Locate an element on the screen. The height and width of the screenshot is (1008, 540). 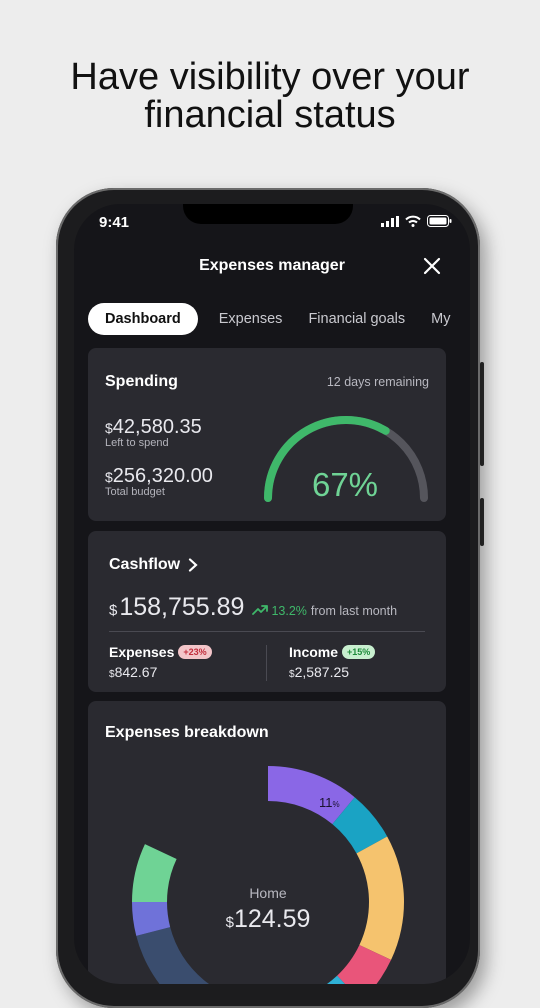
slice-percent-label: 11% is located at coordinates (329, 802).